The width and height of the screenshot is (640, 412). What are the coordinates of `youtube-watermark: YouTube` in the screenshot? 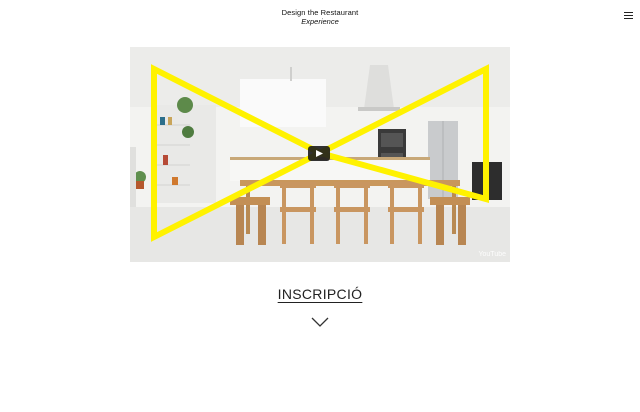 It's located at (492, 254).